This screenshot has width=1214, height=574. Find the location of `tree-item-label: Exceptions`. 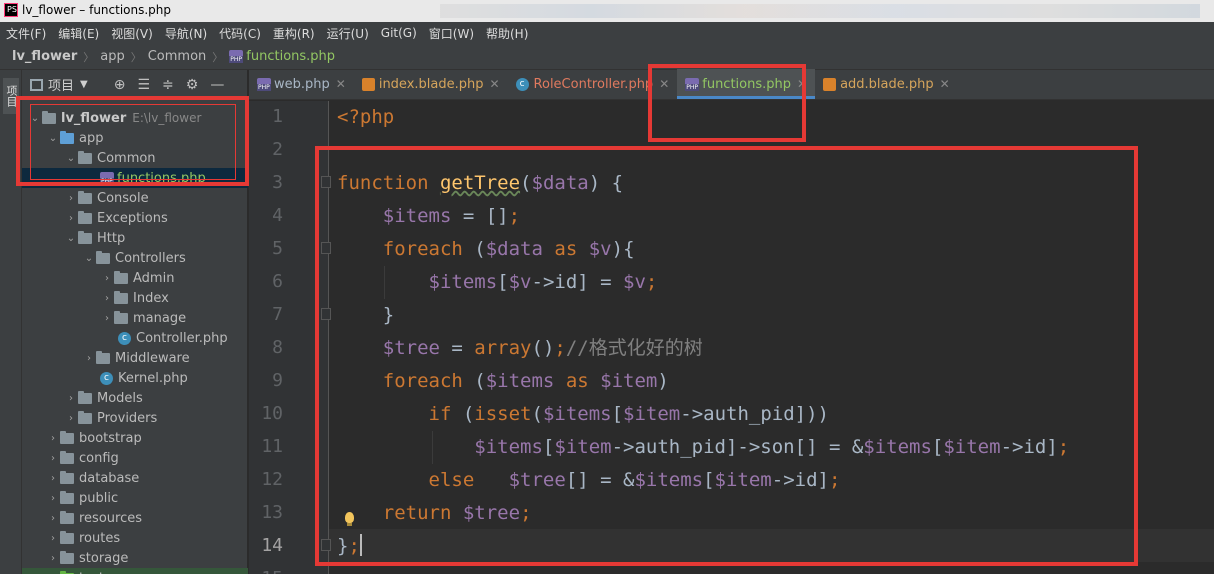

tree-item-label: Exceptions is located at coordinates (132, 218).